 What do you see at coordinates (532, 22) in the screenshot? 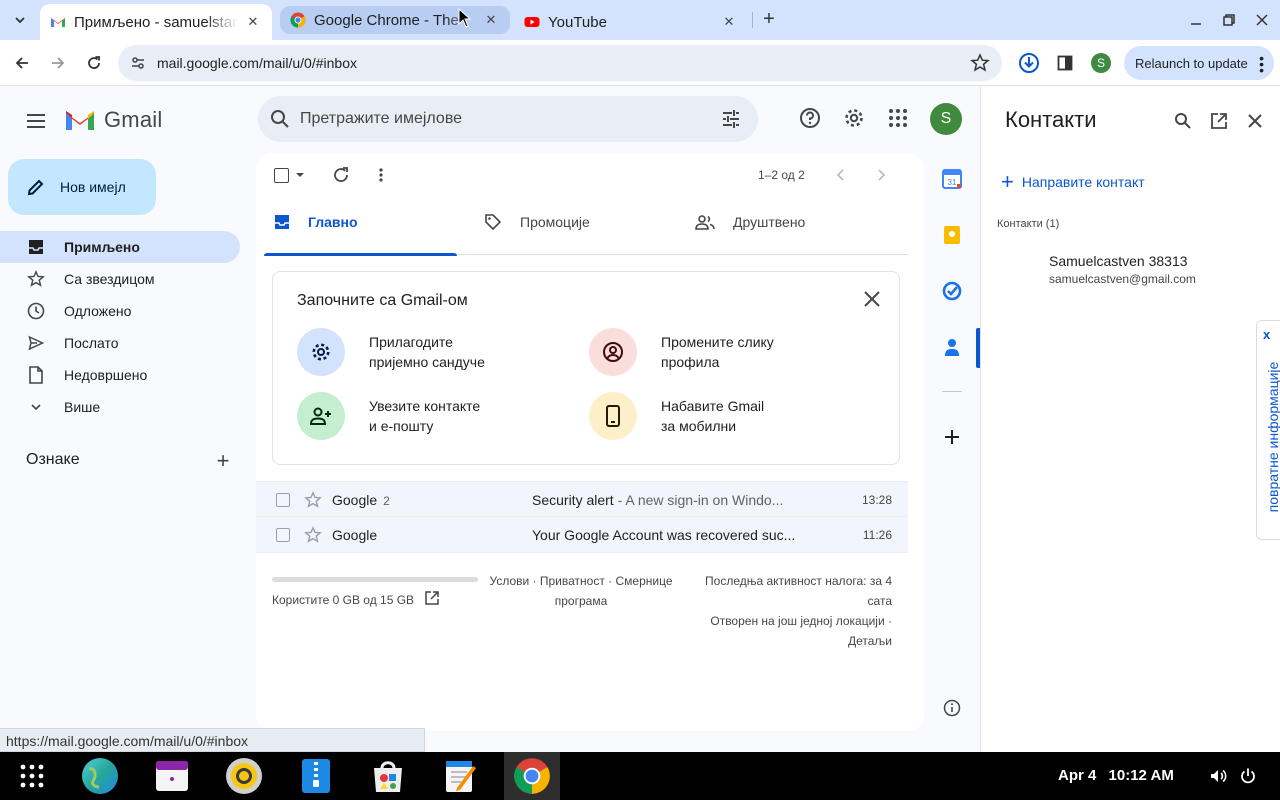
I see `youtube-icon` at bounding box center [532, 22].